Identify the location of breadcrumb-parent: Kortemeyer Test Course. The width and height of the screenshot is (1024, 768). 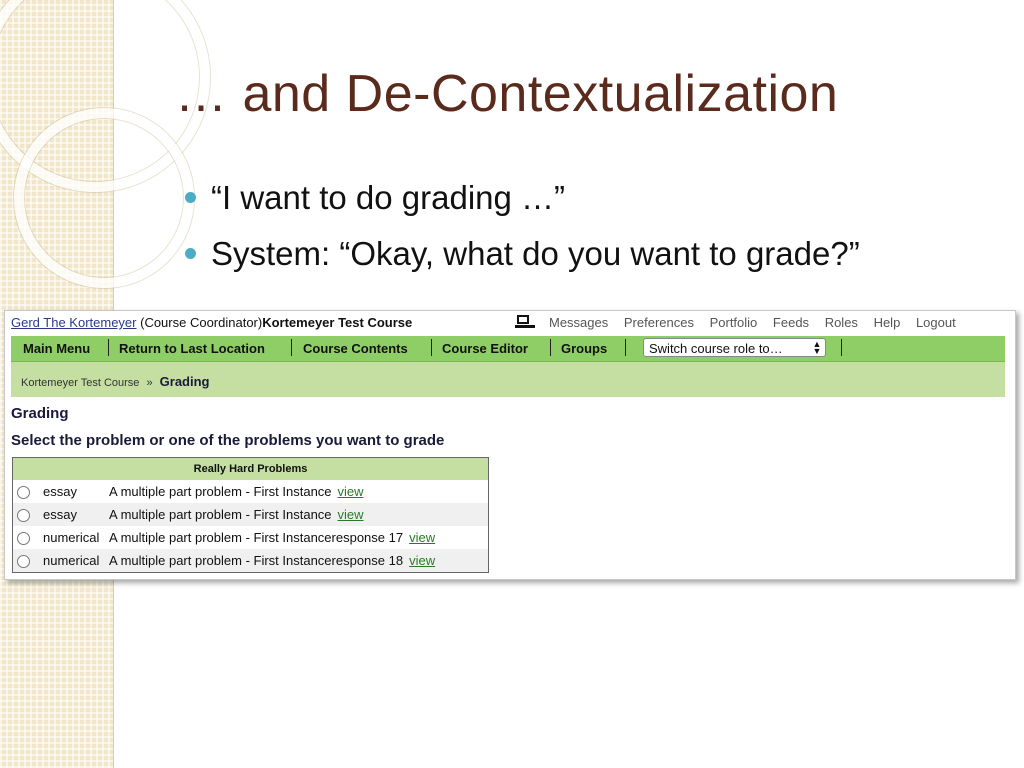
(80, 383).